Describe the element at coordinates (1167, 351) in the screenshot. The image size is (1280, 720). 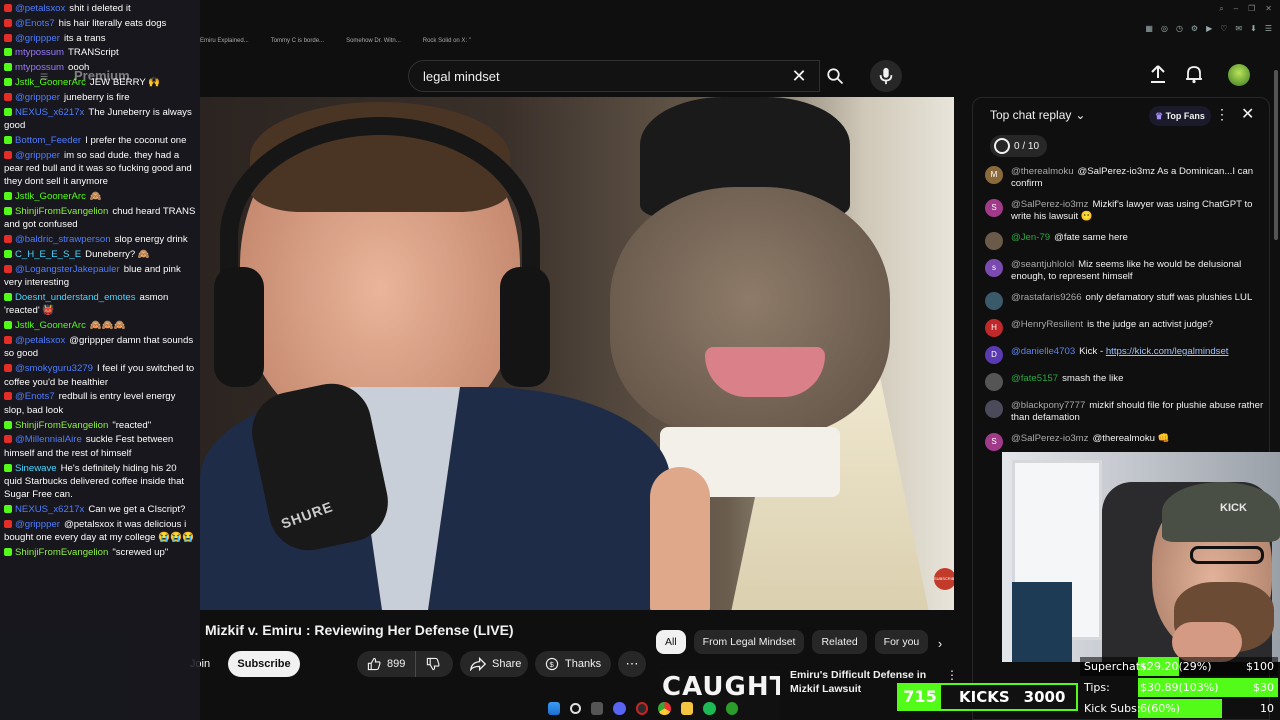
I see `chat-link: https://kick.com/legalmindset` at that location.